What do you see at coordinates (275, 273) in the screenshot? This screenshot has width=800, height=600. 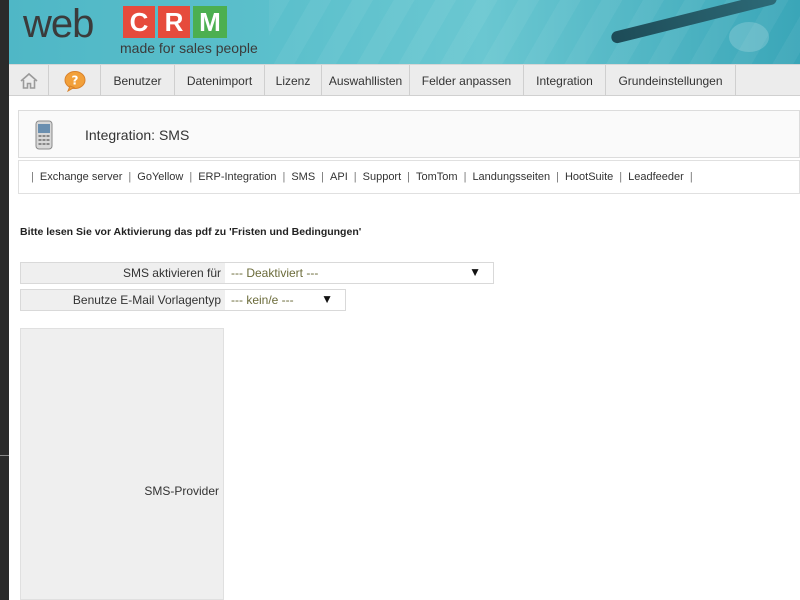 I see `sms-activate-value: --- Deaktiviert ---` at bounding box center [275, 273].